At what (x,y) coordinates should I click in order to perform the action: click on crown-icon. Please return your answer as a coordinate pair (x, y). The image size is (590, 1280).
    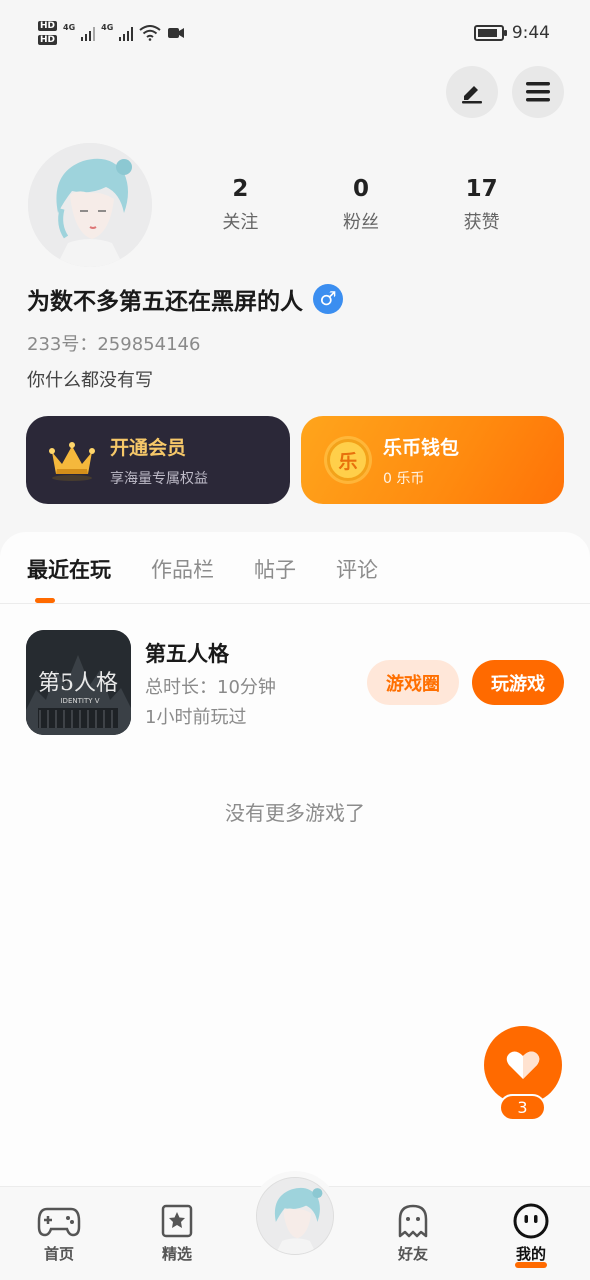
    Looking at the image, I should click on (72, 461).